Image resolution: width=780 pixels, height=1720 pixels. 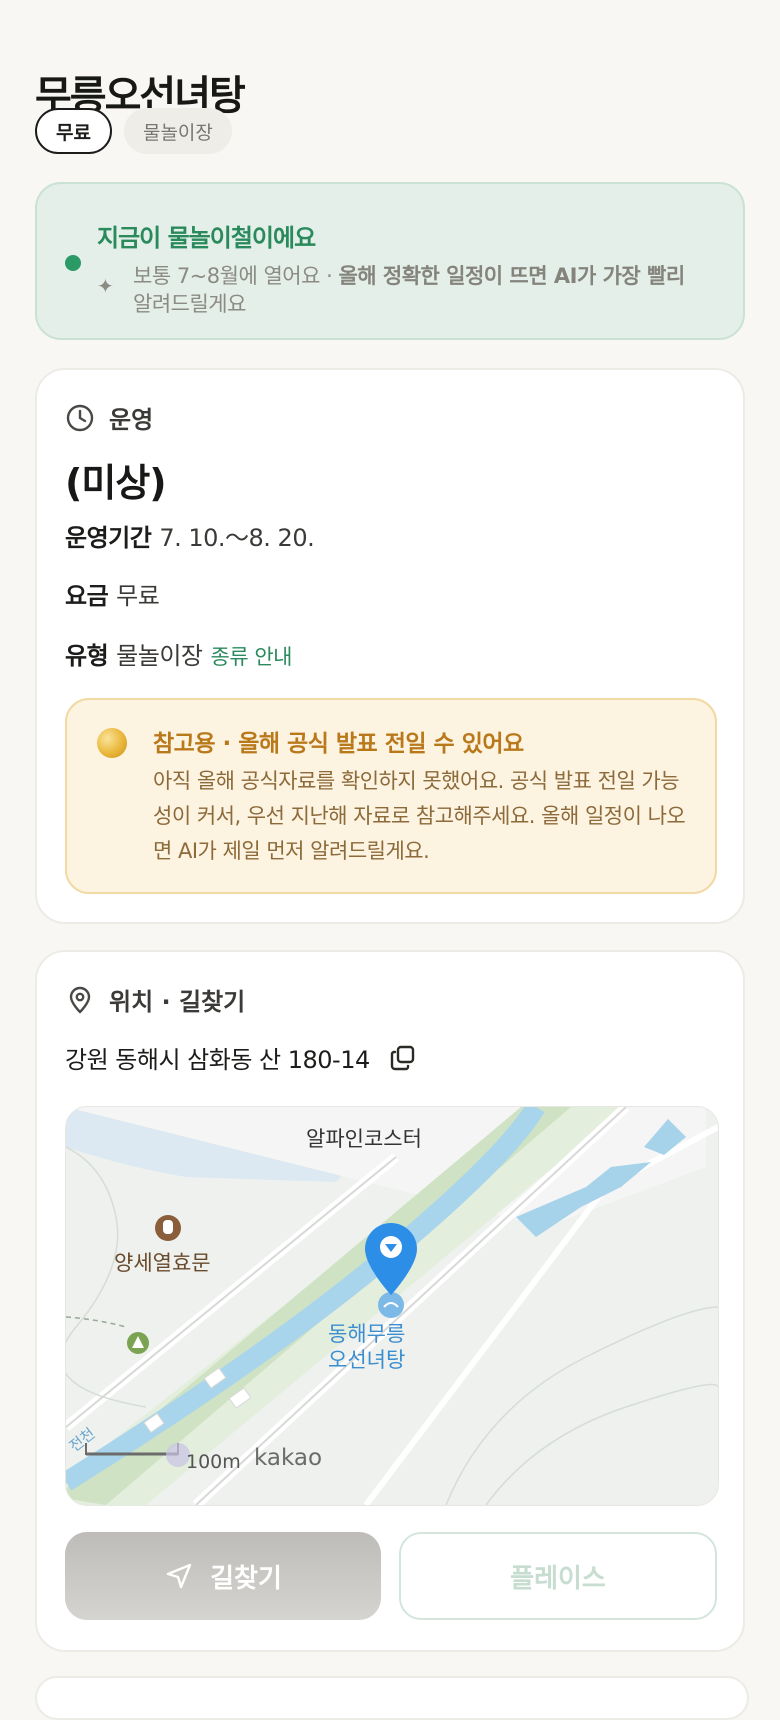 I want to click on map-label-destination-line1: 동해무릉, so click(x=367, y=1334).